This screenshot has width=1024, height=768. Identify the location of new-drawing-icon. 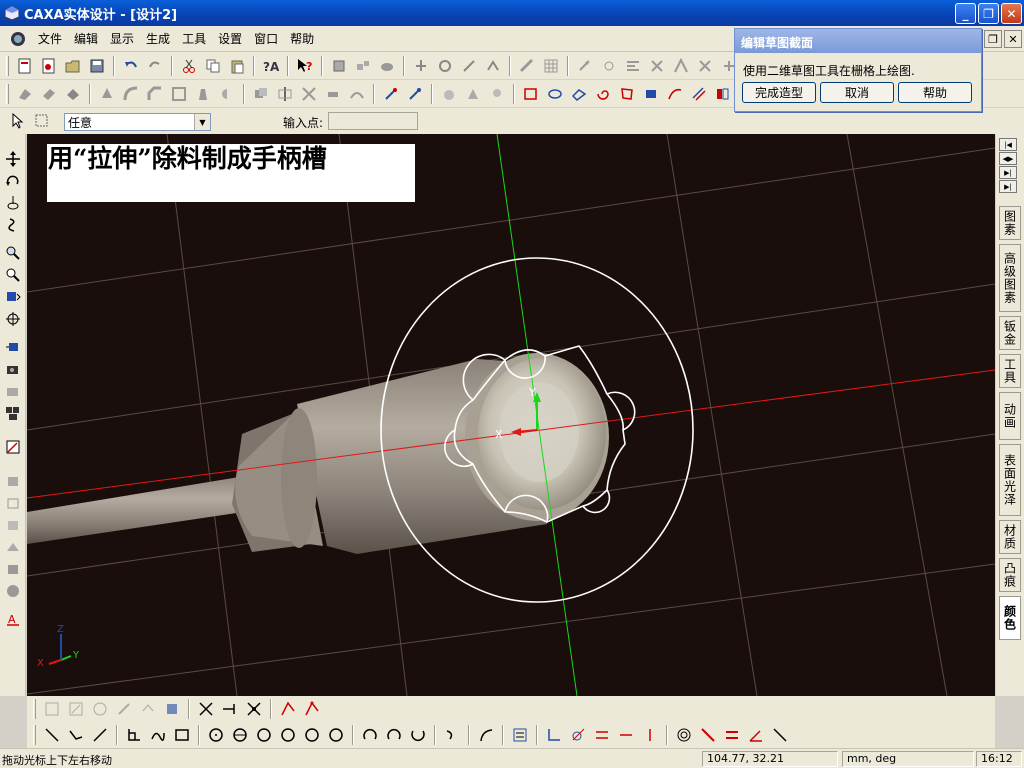
(49, 66).